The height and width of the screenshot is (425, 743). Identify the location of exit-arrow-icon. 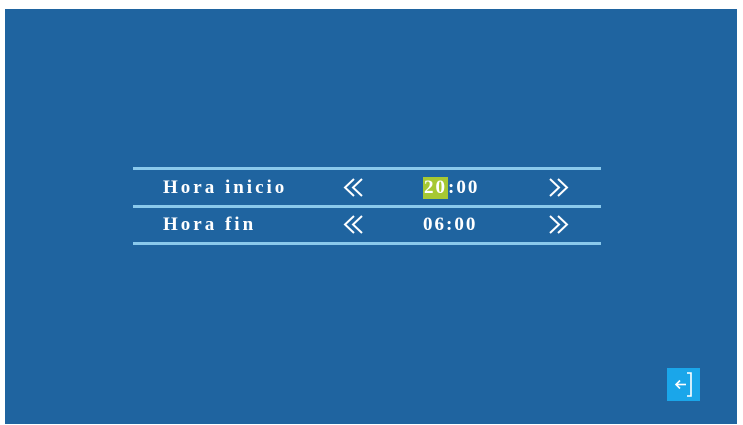
(683, 384).